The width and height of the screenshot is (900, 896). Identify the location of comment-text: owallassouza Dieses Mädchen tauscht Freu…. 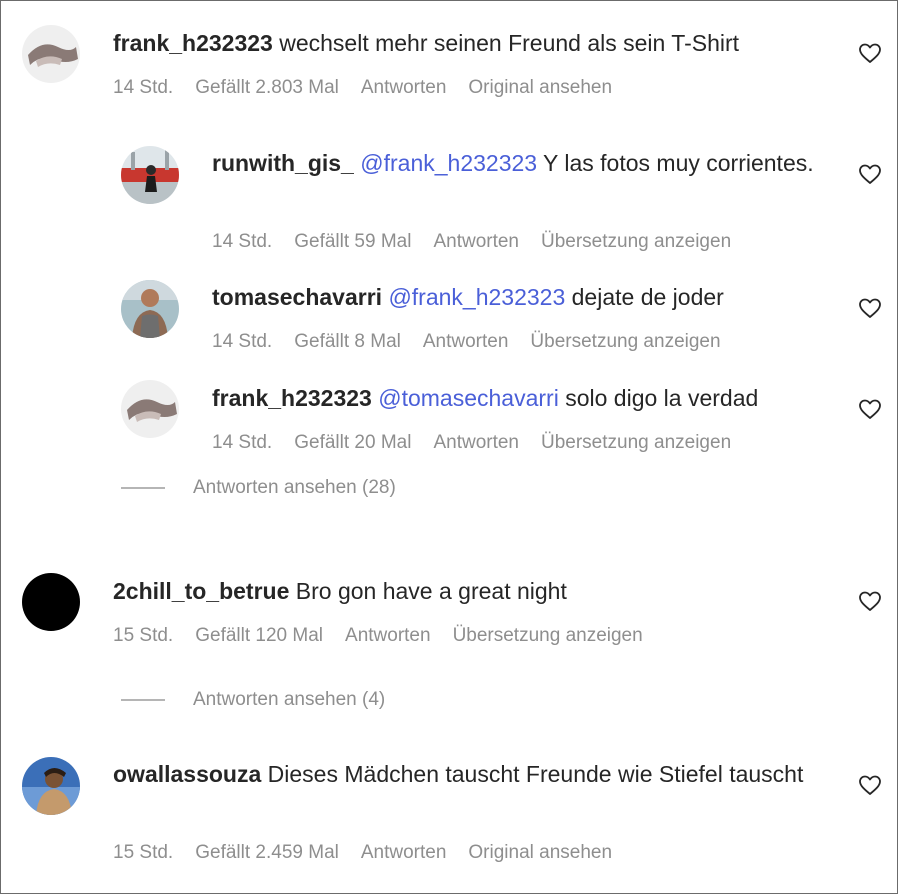
(473, 774).